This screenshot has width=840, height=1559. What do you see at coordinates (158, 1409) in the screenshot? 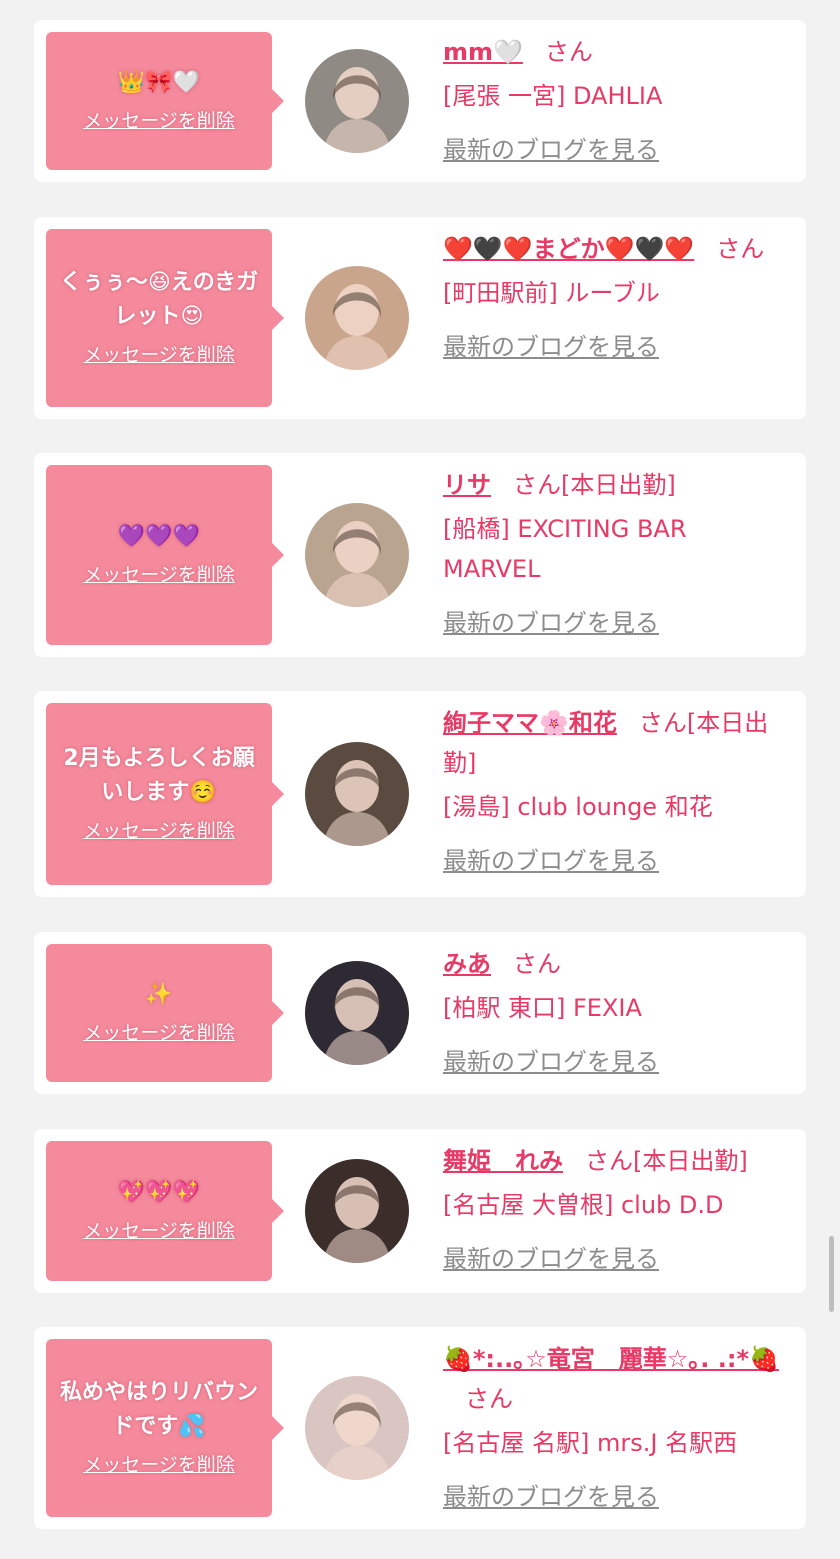
I see `message-text: 私めやはりリバウンドです💦` at bounding box center [158, 1409].